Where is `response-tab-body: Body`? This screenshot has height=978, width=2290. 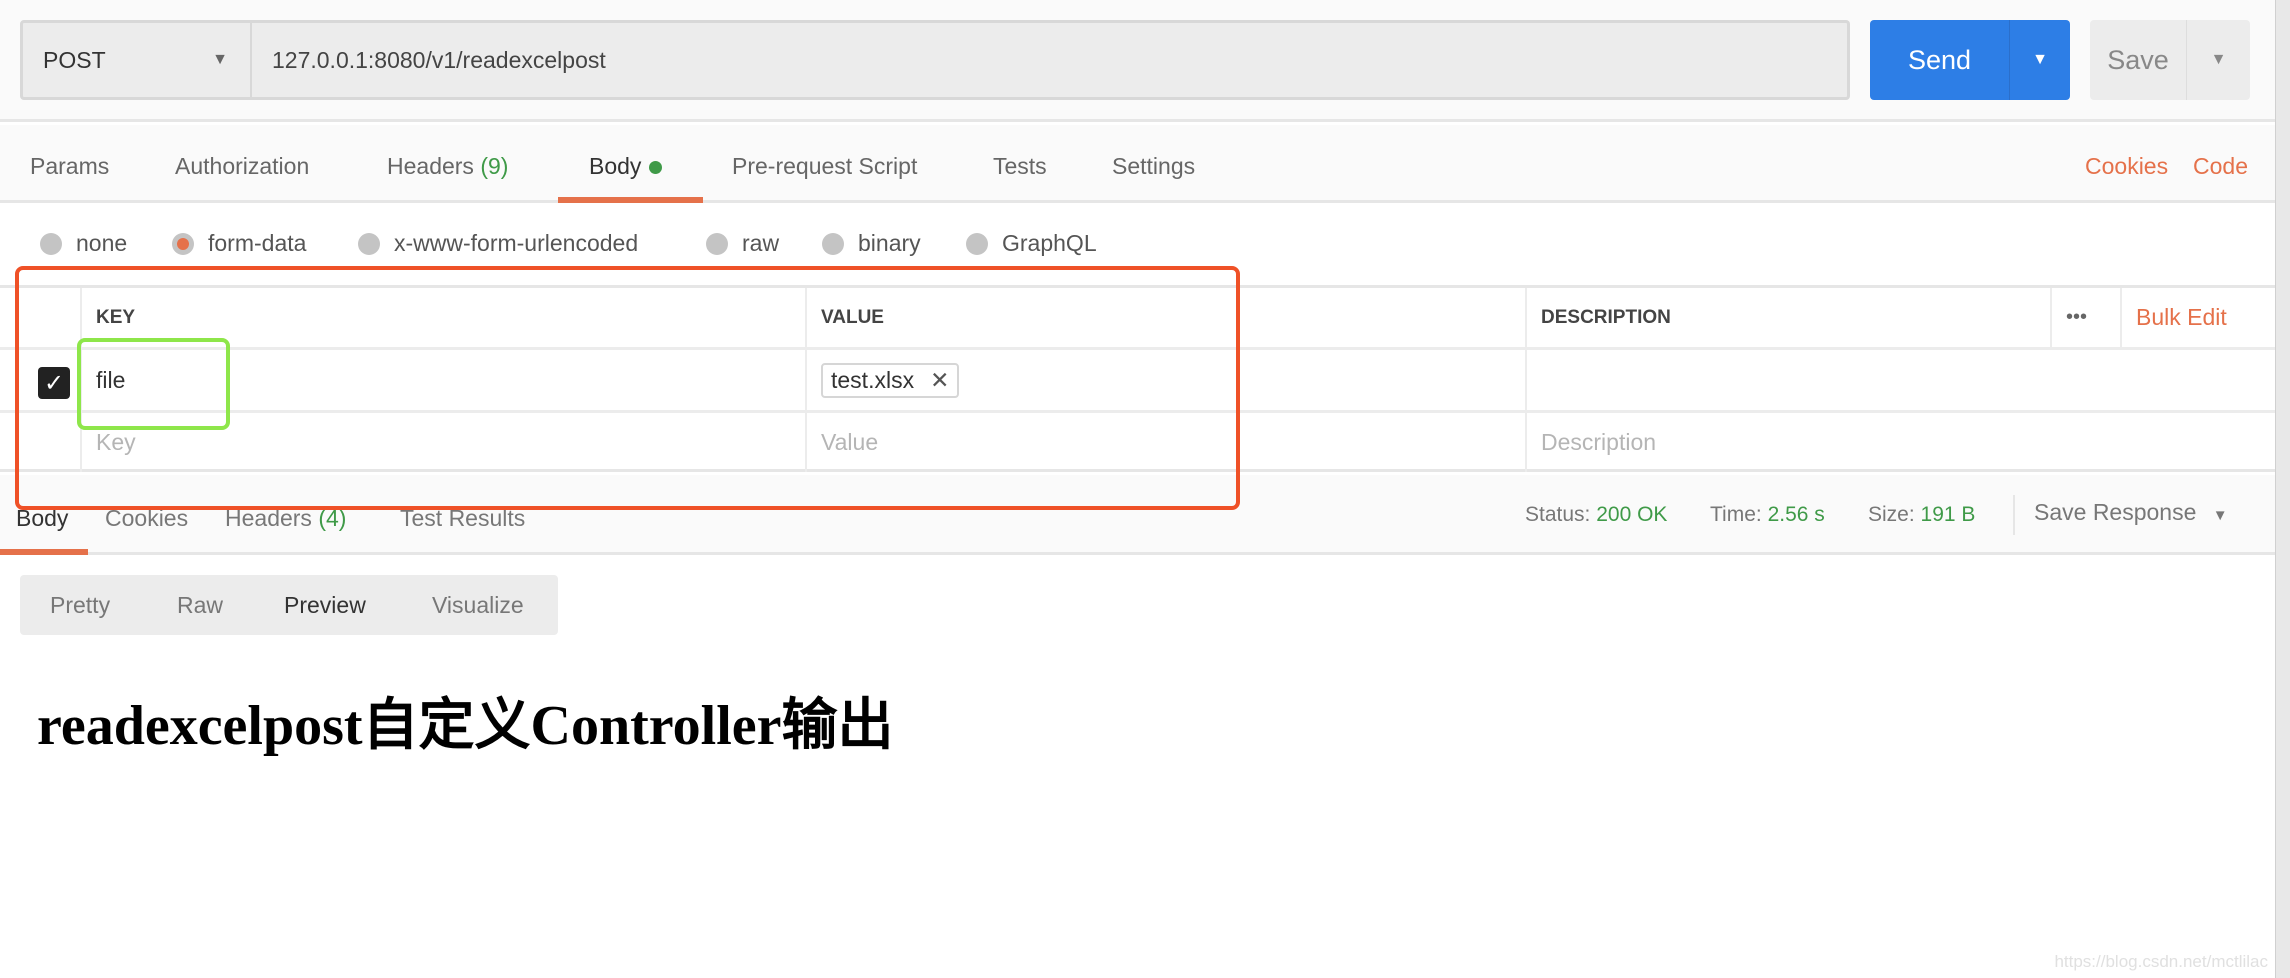
response-tab-body: Body is located at coordinates (42, 518).